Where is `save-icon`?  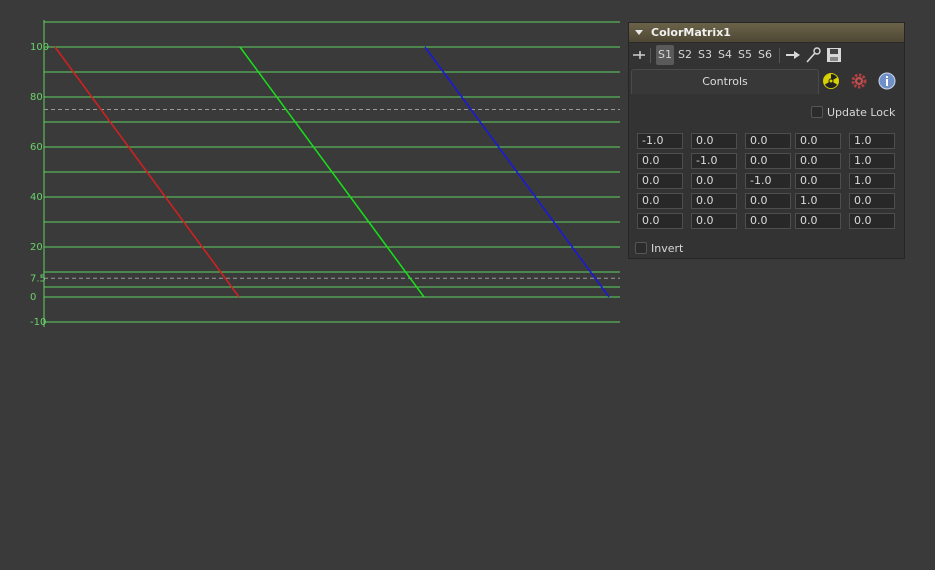
save-icon is located at coordinates (834, 55).